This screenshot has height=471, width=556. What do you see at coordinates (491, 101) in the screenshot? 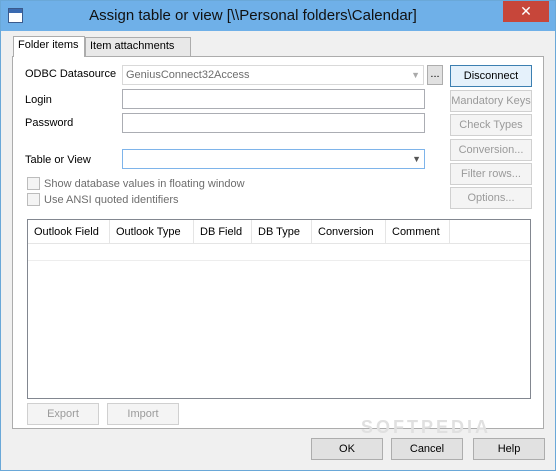
I see `mandatory-keys-button: Mandatory Keys` at bounding box center [491, 101].